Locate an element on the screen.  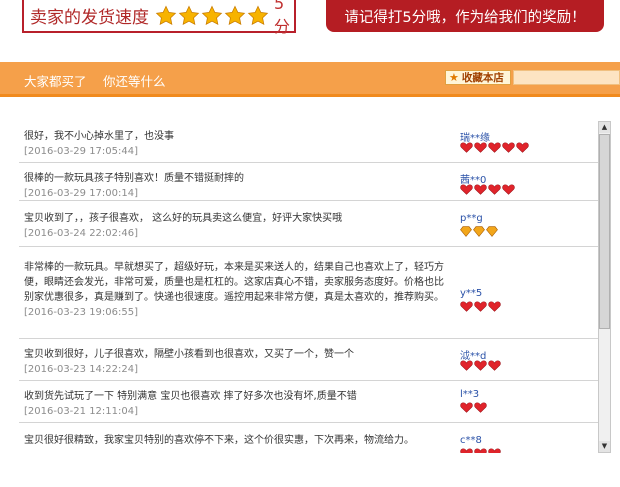
reward-banner: 请记得打5分哦，作为给我们的奖励！ is located at coordinates (465, 16).